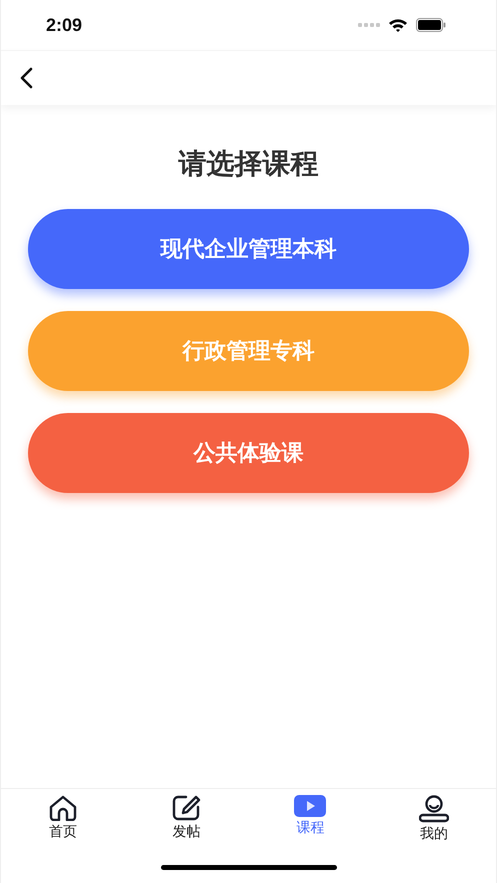  I want to click on profile-icon, so click(434, 809).